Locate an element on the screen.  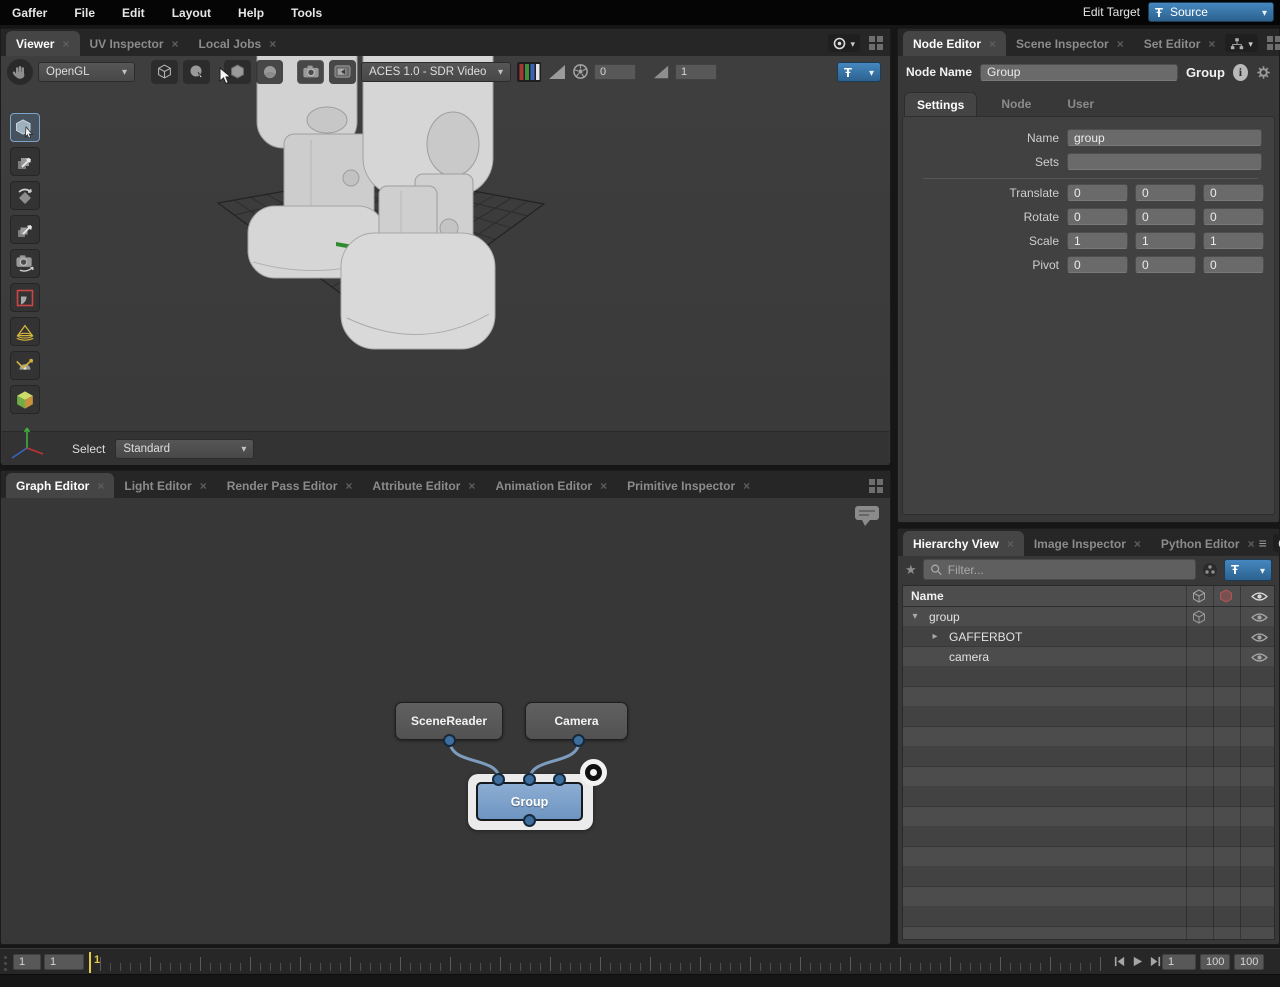
row-gafferbot: GAFFERBOT is located at coordinates (1088, 637).